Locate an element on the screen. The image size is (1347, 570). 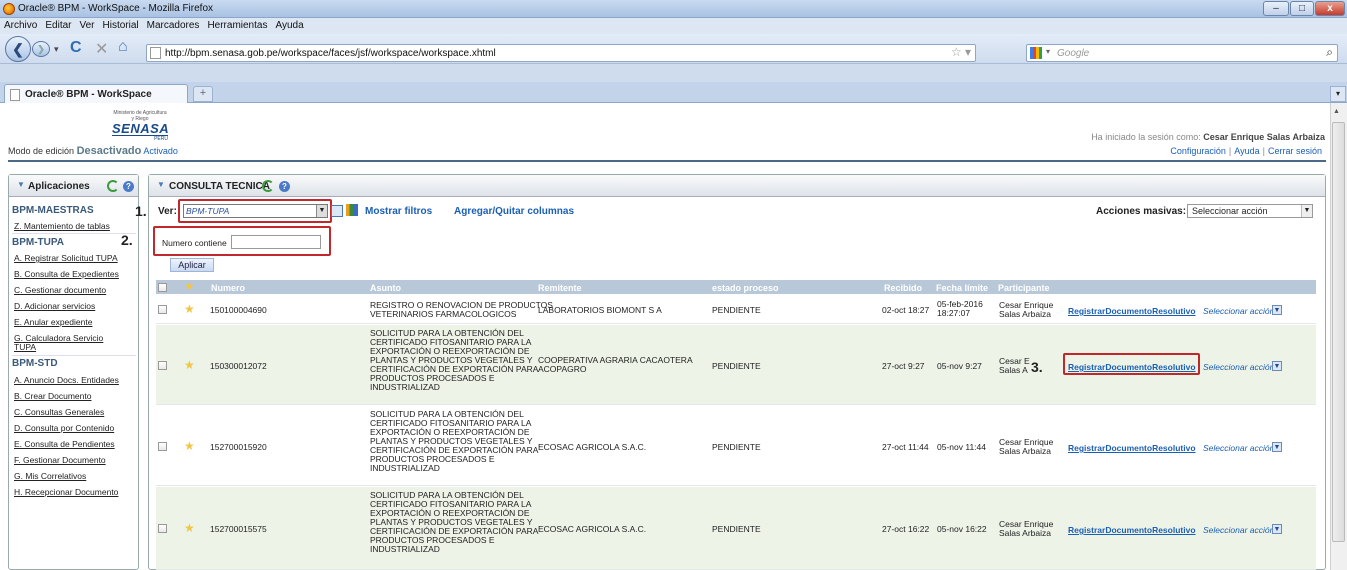
browser-tab: Oracle® BPM - WorkSpace is located at coordinates (96, 93).